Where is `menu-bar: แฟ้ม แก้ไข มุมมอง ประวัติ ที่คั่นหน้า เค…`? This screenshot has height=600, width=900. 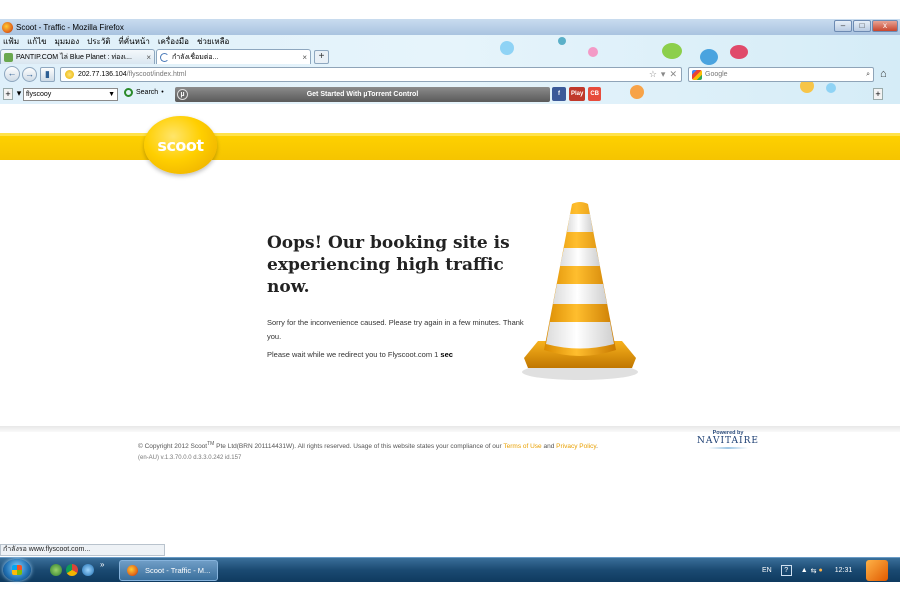
menu-bar: แฟ้ม แก้ไข มุมมอง ประวัติ ที่คั่นหน้า เค… is located at coordinates (114, 41).